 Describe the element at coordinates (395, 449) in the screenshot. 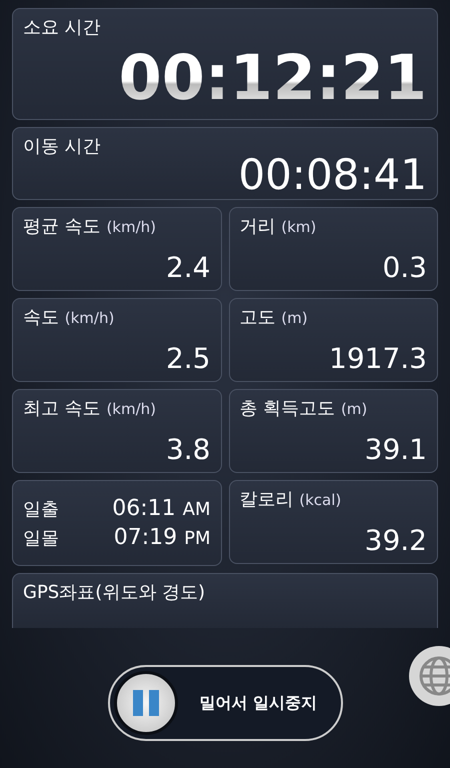

I see `stat-value: 39.1` at that location.